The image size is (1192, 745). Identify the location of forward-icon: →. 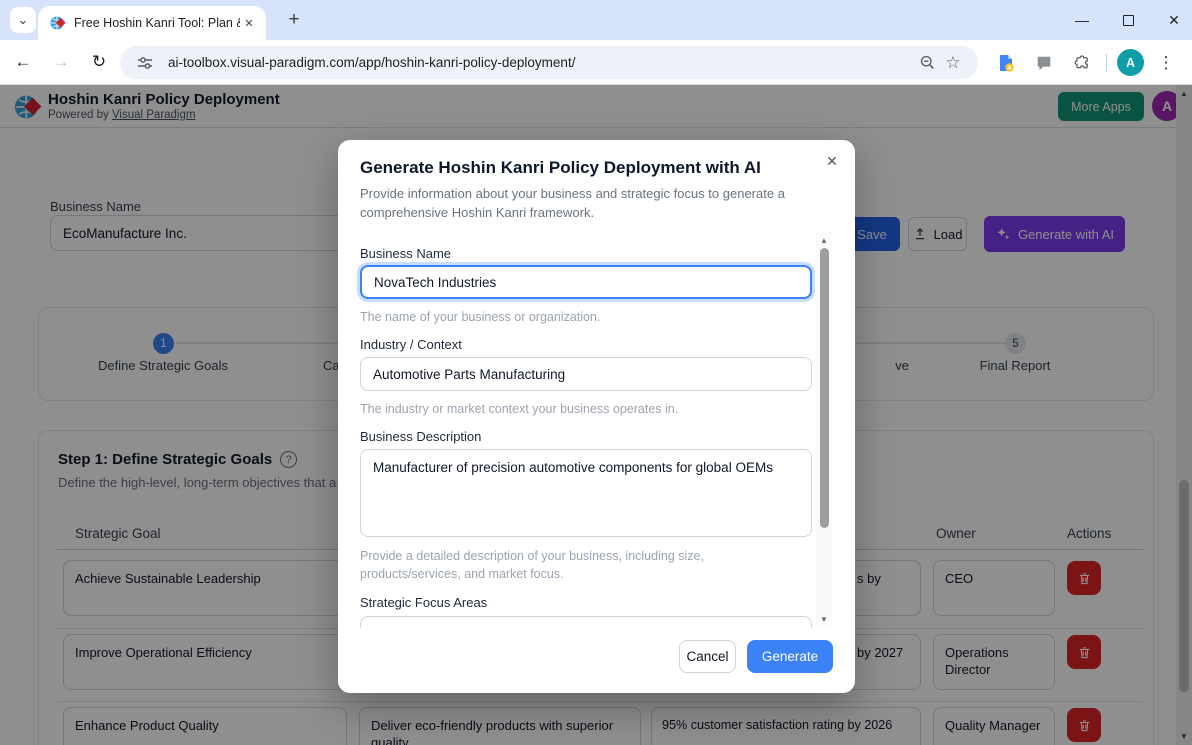
(61, 61).